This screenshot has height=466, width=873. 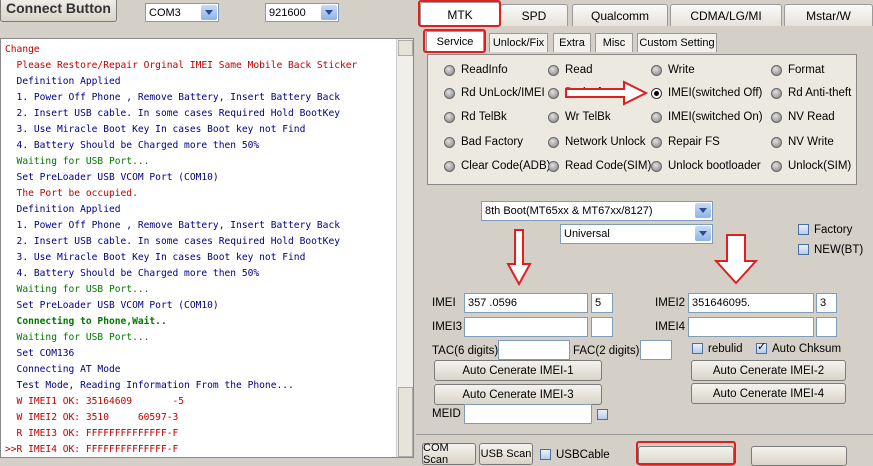 I want to click on log-scrollbar, so click(x=404, y=248).